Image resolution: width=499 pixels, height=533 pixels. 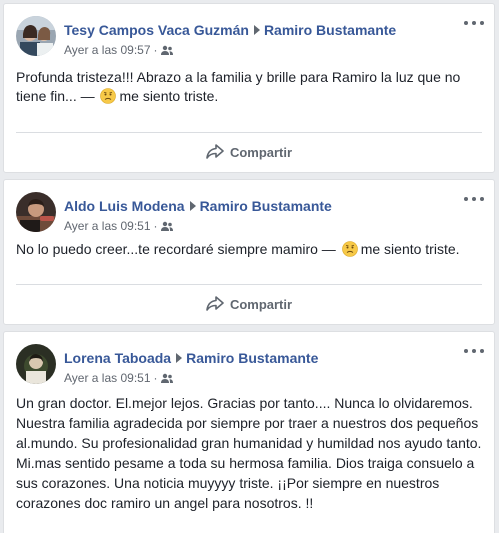 I want to click on post-meta: Ayer a las 09:57 ·, so click(x=118, y=51).